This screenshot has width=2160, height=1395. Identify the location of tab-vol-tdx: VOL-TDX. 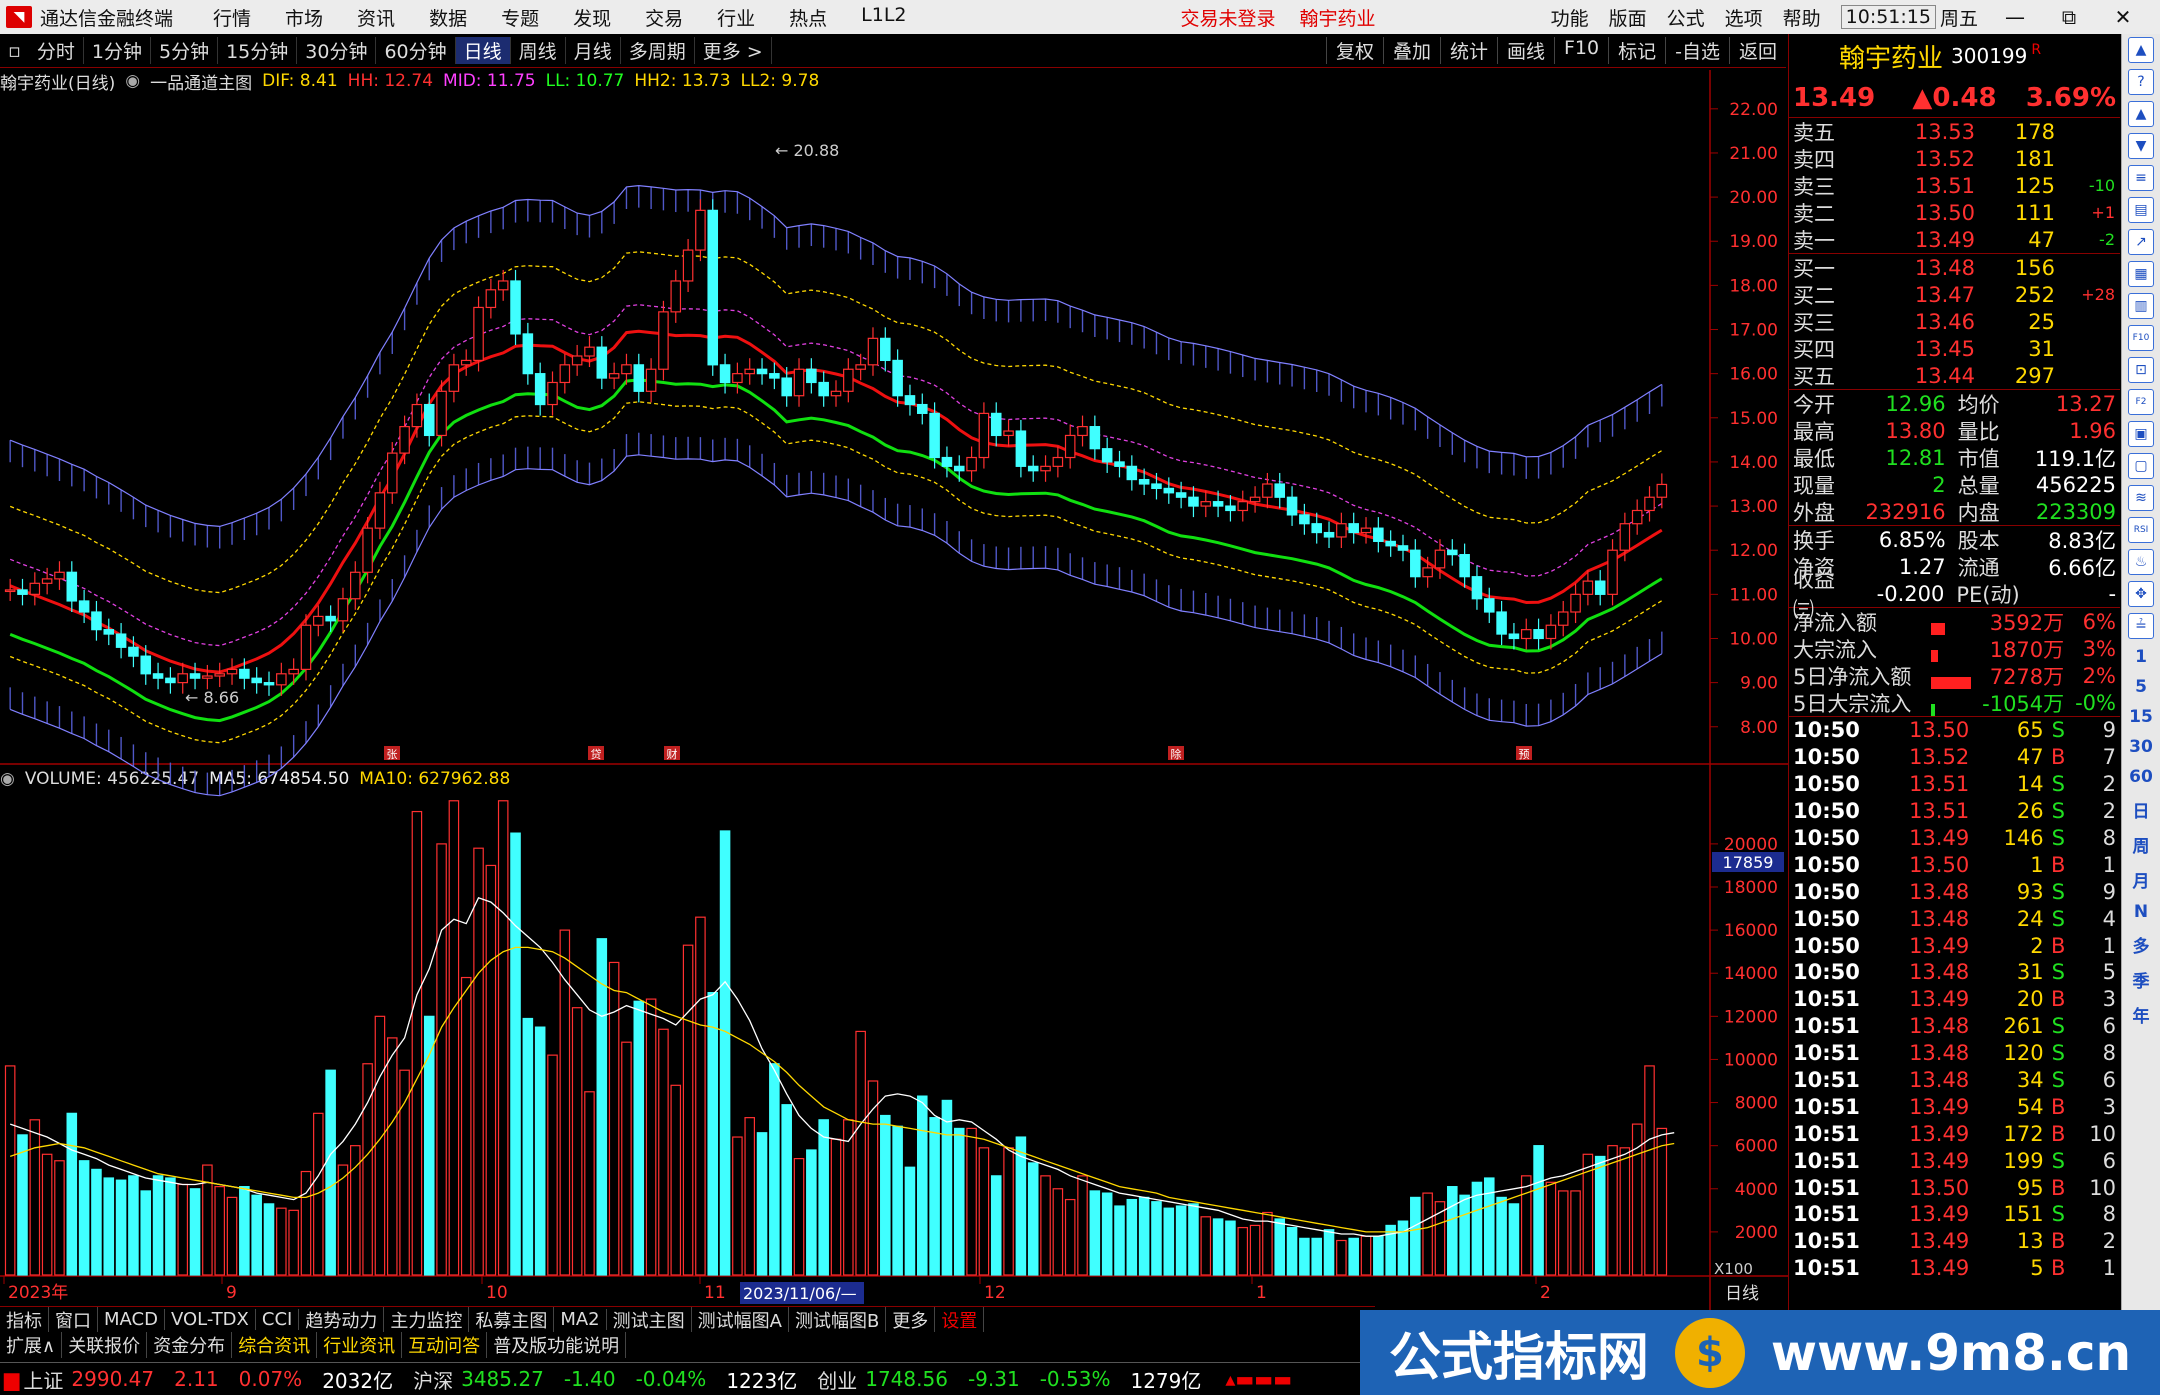
(210, 1319).